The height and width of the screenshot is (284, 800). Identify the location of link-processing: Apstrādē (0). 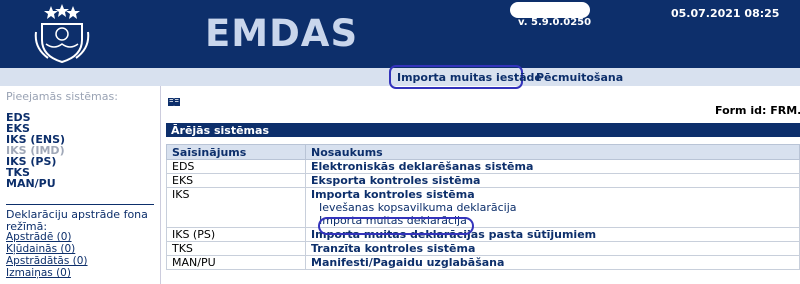
(47, 237).